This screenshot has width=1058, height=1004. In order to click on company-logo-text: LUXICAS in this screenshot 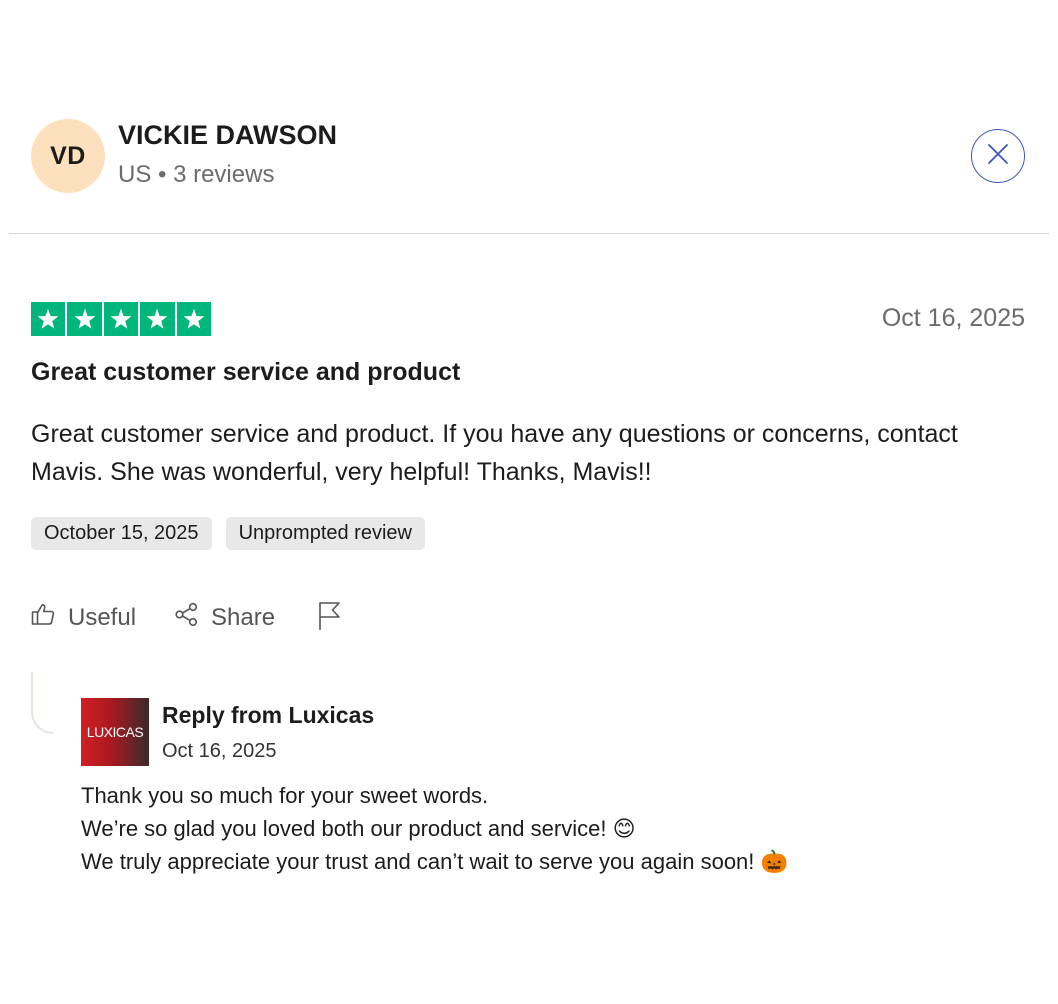, I will do `click(115, 732)`.